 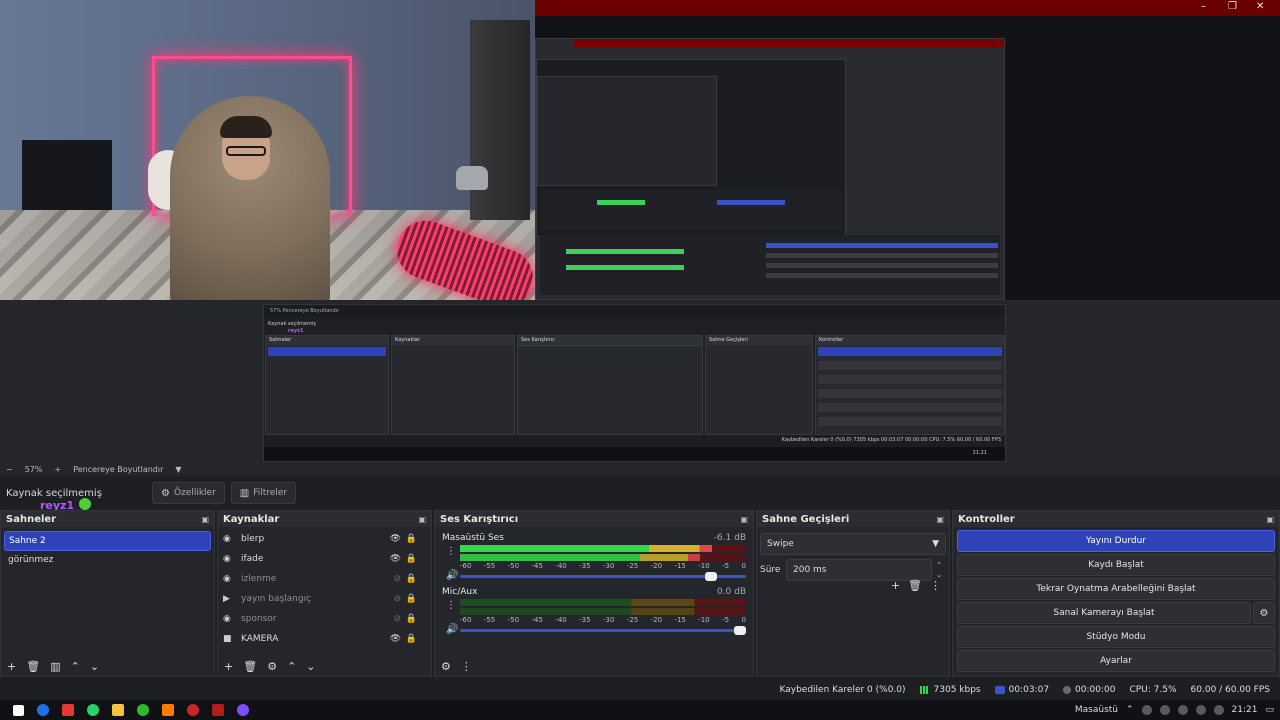 I want to click on transition-select: Swipe ▼, so click(x=853, y=544).